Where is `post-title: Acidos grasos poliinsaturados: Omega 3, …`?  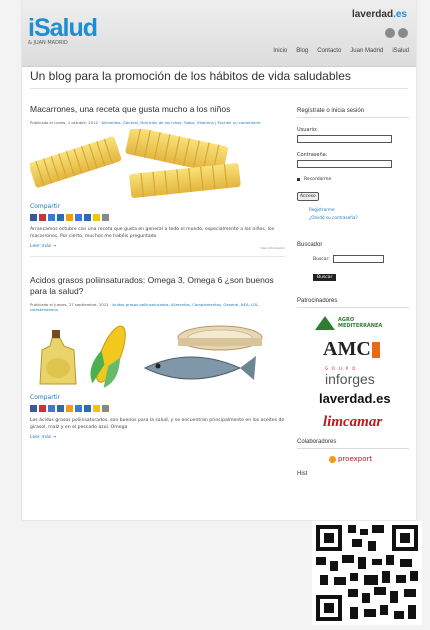 post-title: Acidos grasos poliinsaturados: Omega 3, … is located at coordinates (157, 286).